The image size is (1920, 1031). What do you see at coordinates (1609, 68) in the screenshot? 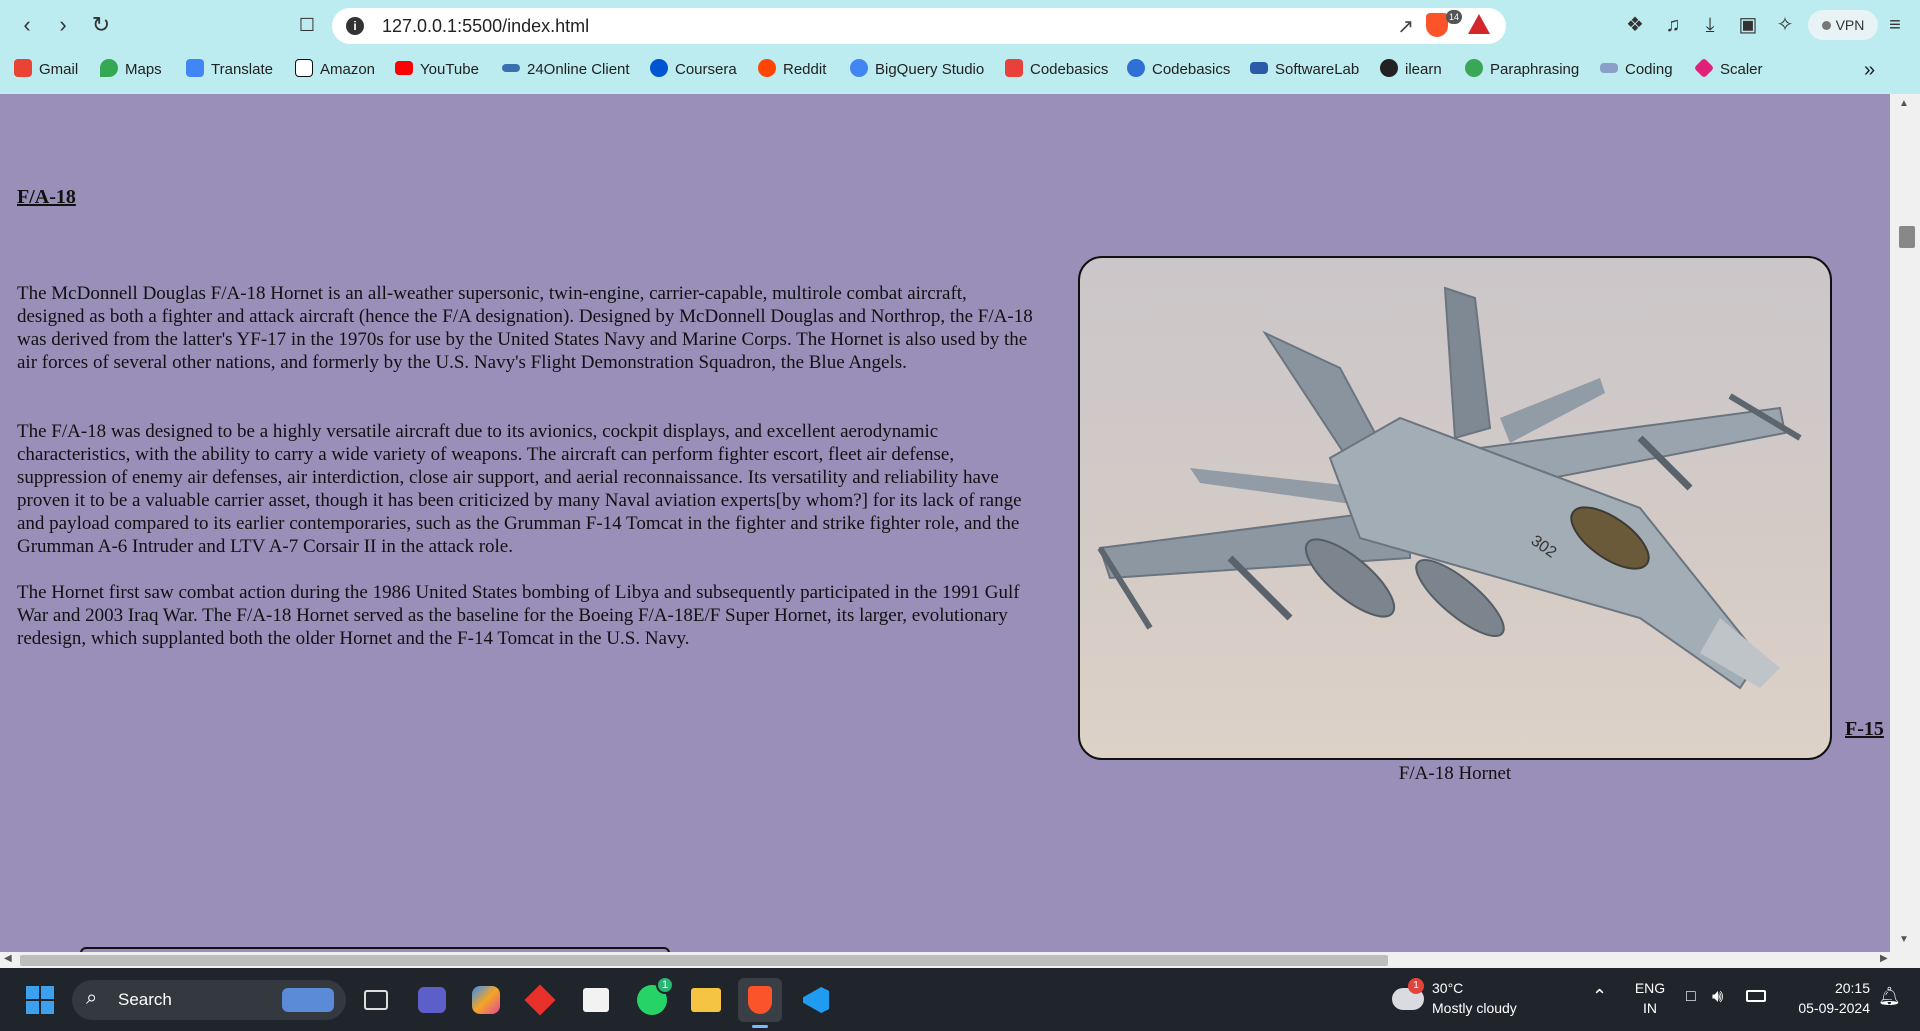
I see `coding-icon` at bounding box center [1609, 68].